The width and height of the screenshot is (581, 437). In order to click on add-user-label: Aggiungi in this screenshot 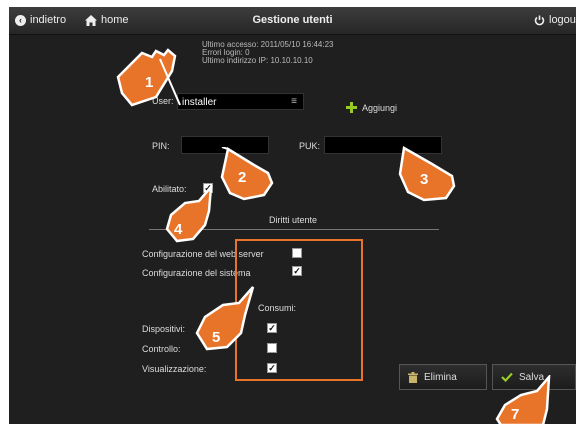, I will do `click(380, 107)`.